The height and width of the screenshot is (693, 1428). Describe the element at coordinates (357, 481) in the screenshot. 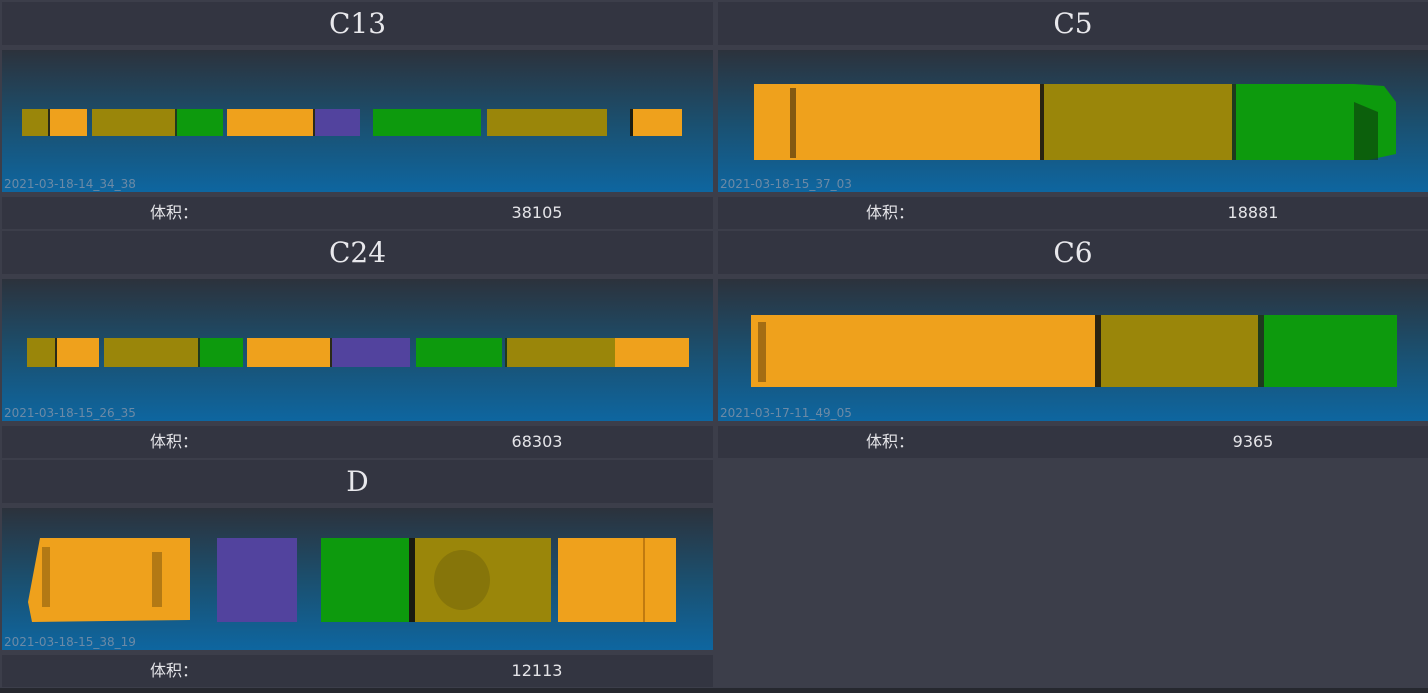

I see `panel-title: D` at that location.